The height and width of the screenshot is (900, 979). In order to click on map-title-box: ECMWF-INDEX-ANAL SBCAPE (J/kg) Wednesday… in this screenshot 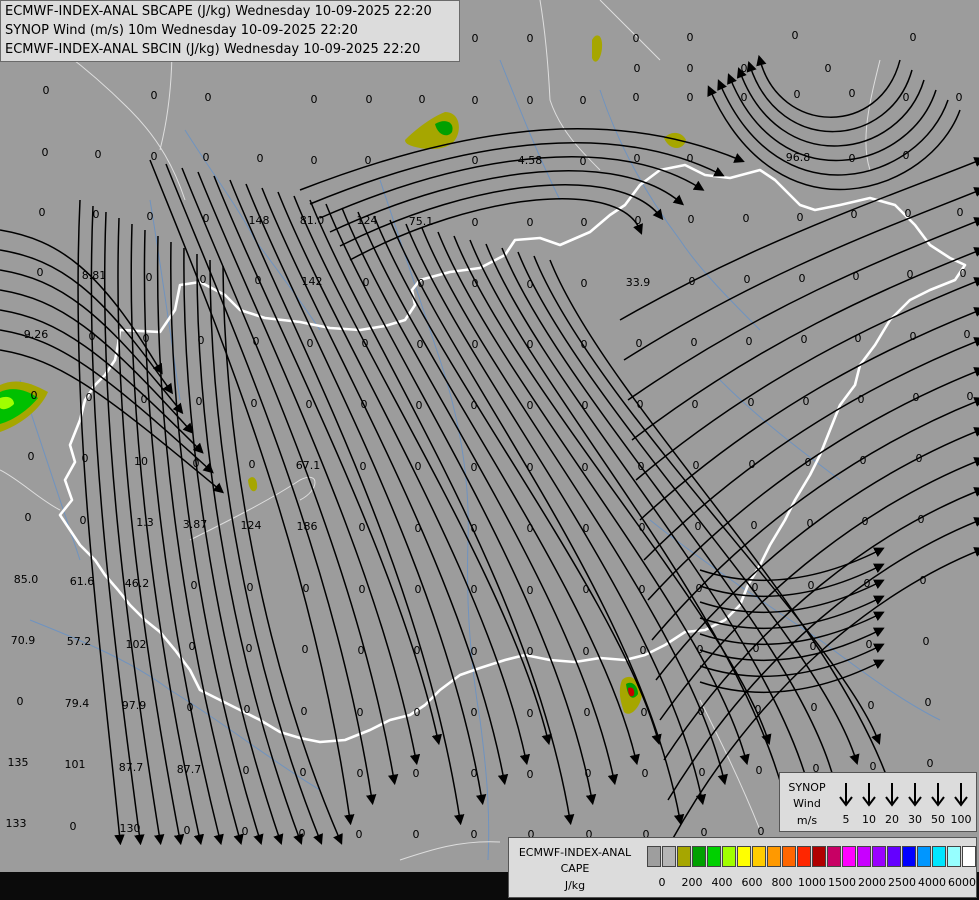, I will do `click(230, 31)`.